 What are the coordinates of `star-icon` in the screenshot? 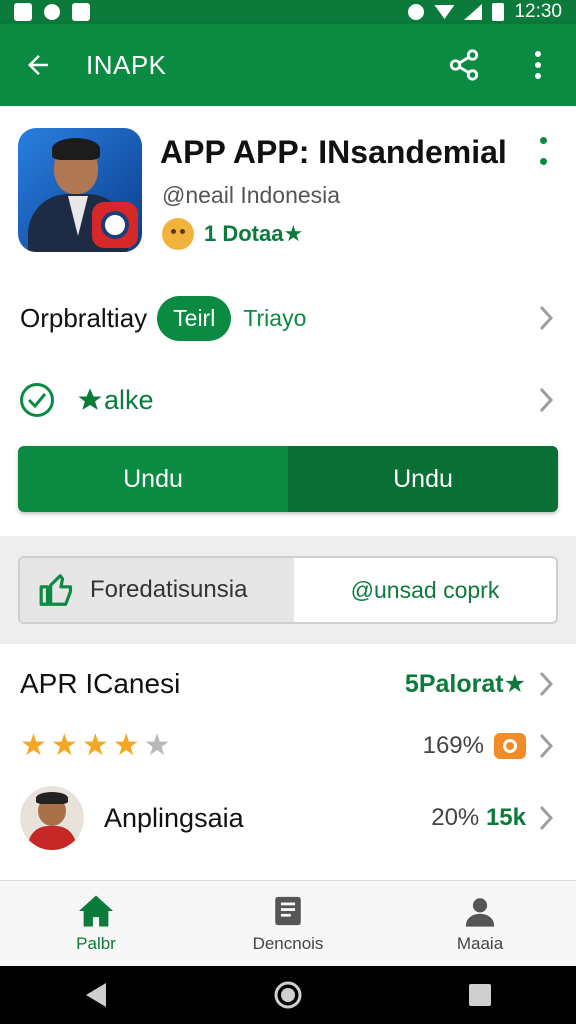 It's located at (90, 399).